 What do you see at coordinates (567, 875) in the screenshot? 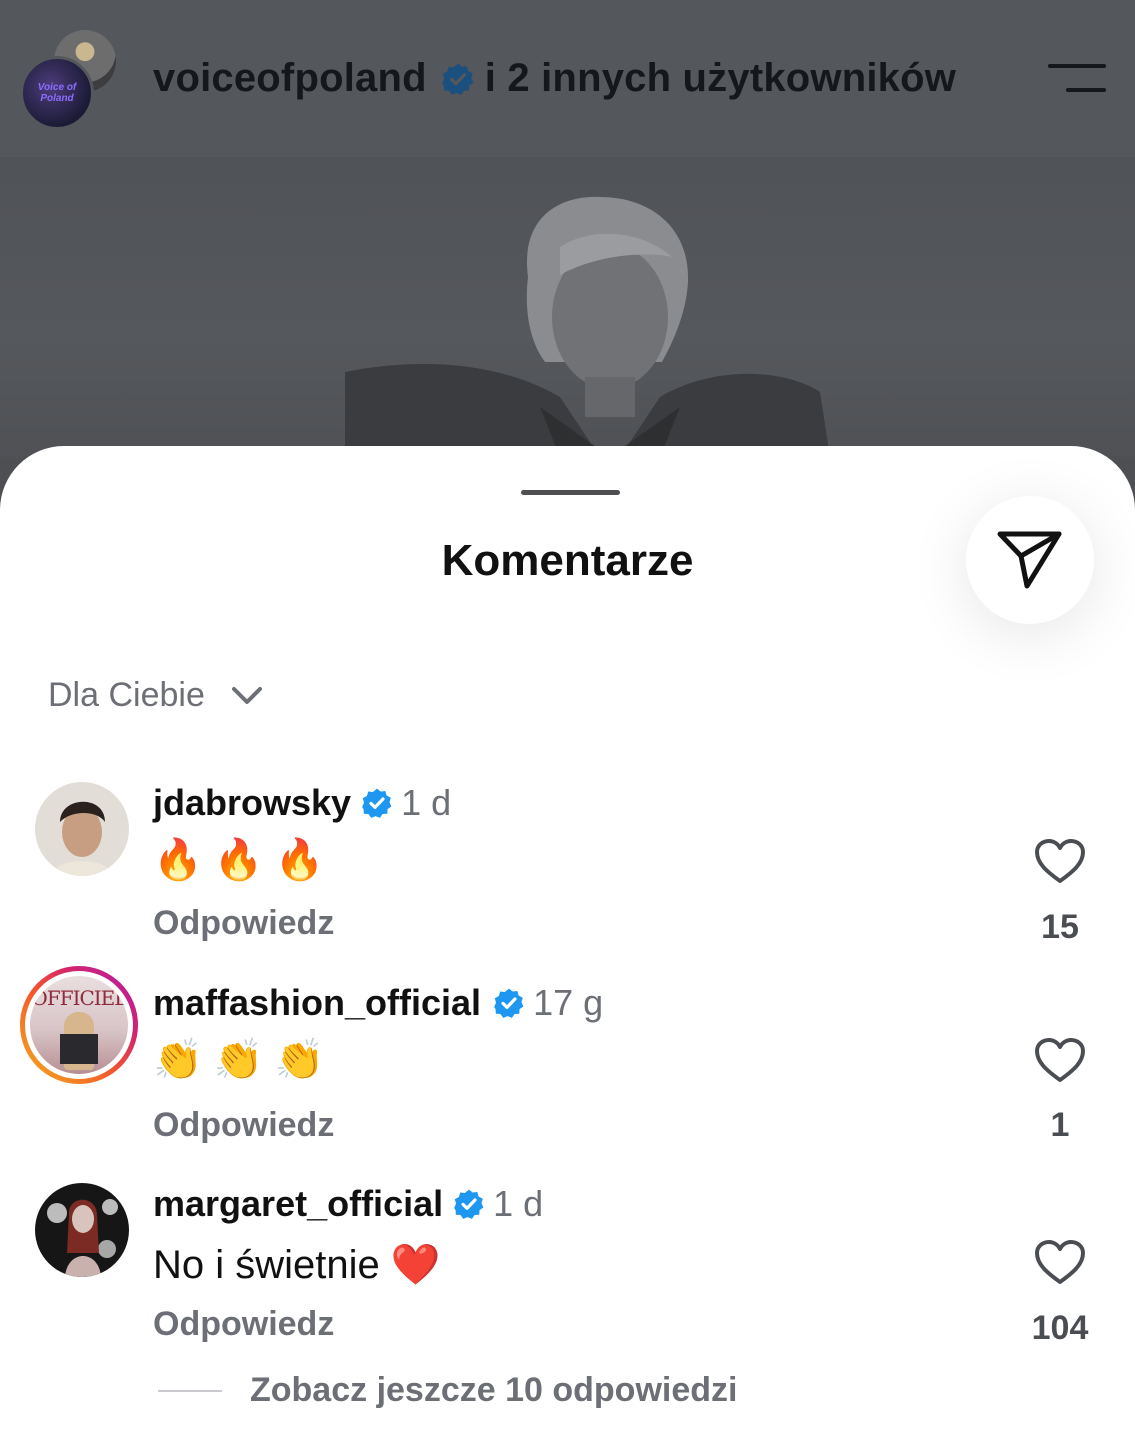
I see `comment-item: jdabrowsky 1 d 🔥 🔥 🔥 Odpowiedz 15` at bounding box center [567, 875].